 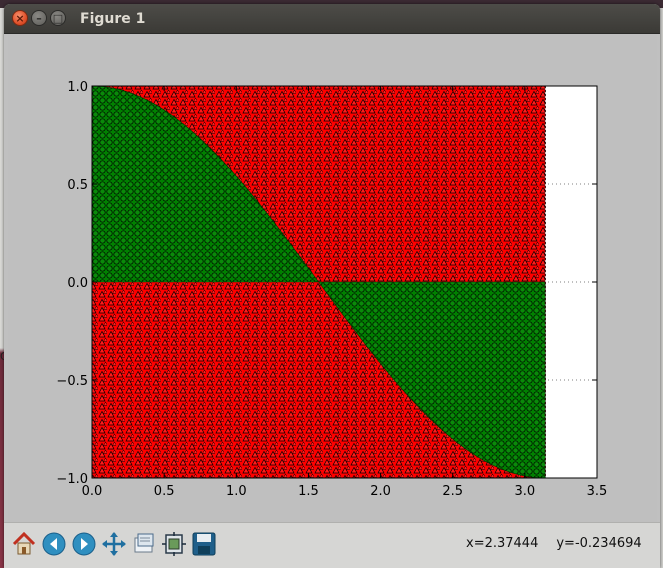 I want to click on forward-button, so click(x=84, y=544).